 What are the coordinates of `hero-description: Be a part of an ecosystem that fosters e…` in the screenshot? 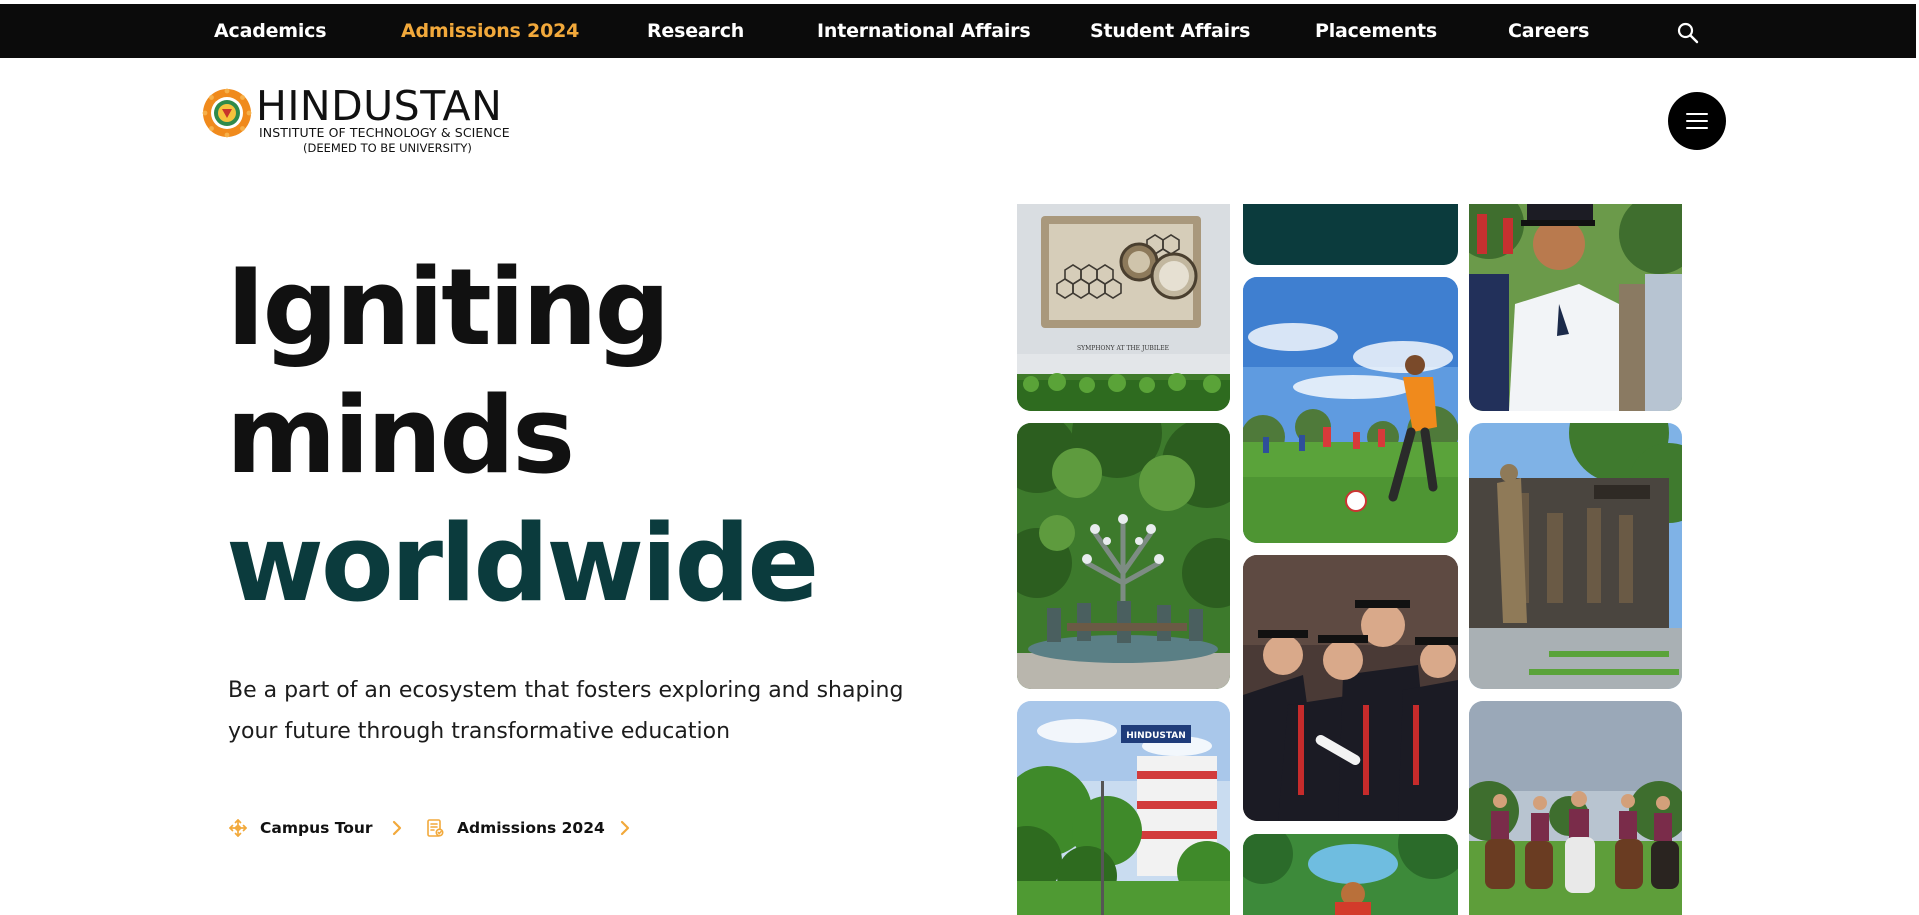 It's located at (566, 711).